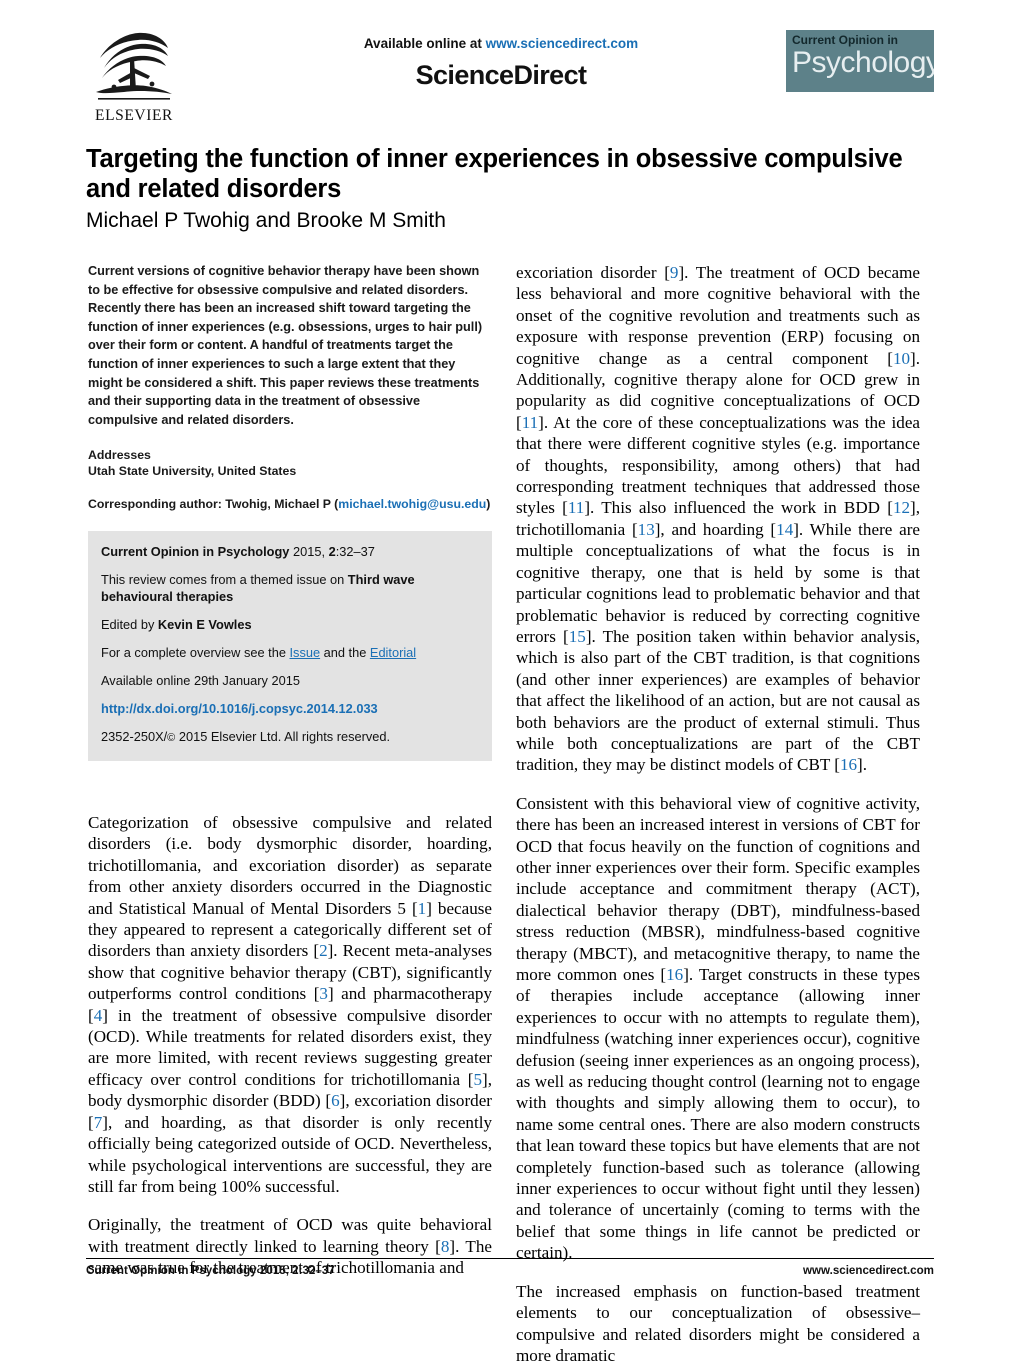 The image size is (1020, 1366). What do you see at coordinates (134, 115) in the screenshot?
I see `elsevier-wordmark: ELSEVIER` at bounding box center [134, 115].